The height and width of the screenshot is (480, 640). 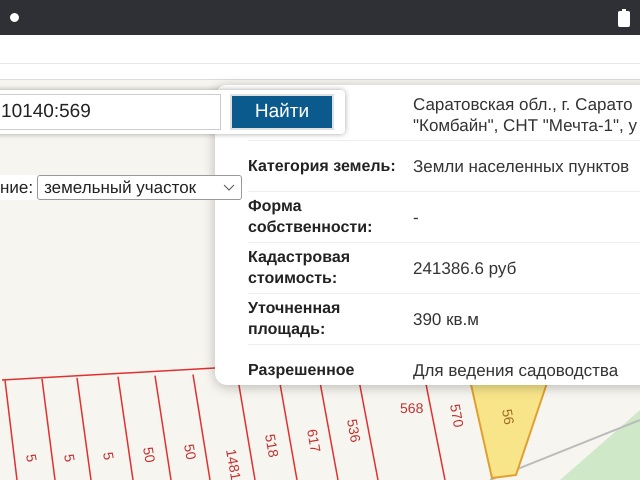 What do you see at coordinates (322, 166) in the screenshot?
I see `field-label: Категория земель:` at bounding box center [322, 166].